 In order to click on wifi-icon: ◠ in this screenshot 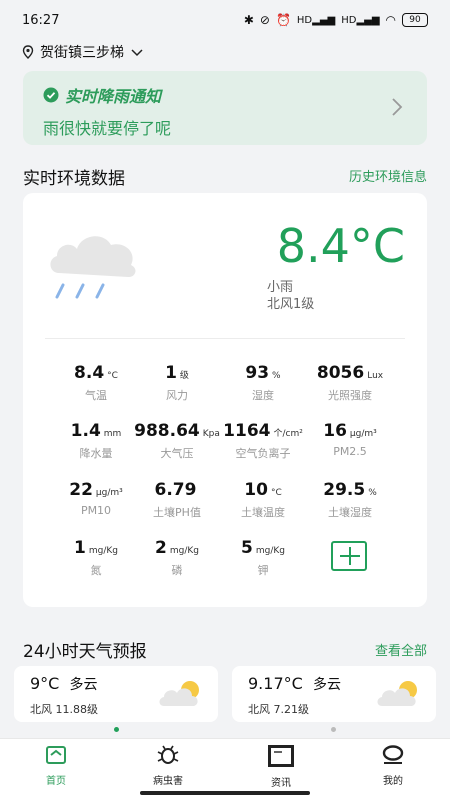, I will do `click(390, 20)`.